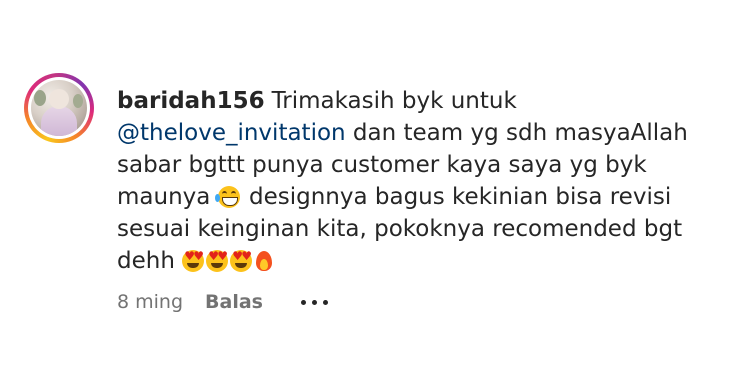 The image size is (750, 375). What do you see at coordinates (191, 101) in the screenshot?
I see `username: baridah156` at bounding box center [191, 101].